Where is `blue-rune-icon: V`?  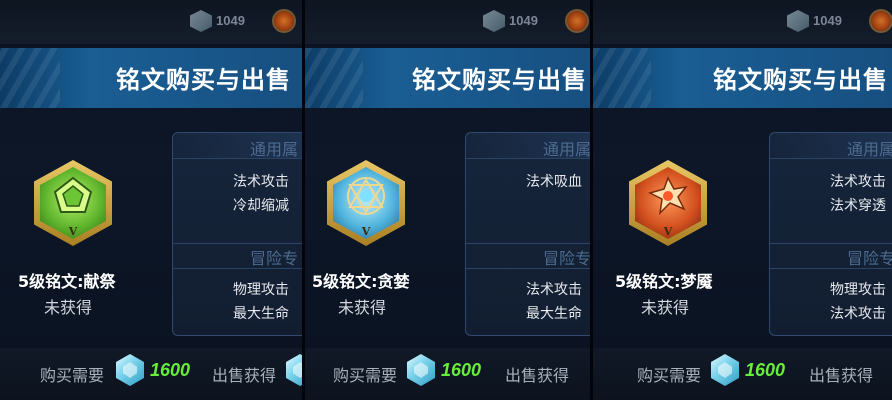 blue-rune-icon: V is located at coordinates (366, 203).